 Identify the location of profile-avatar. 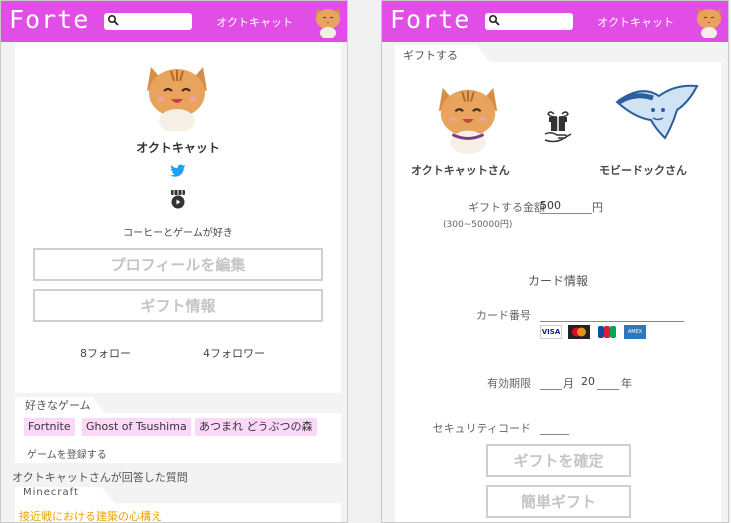
(177, 99).